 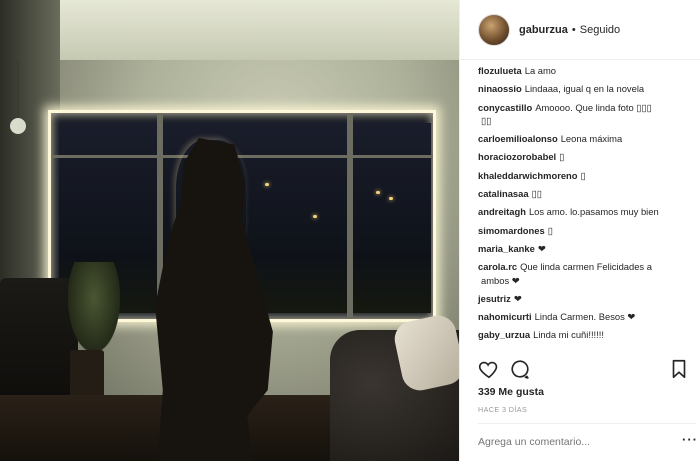 What do you see at coordinates (543, 30) in the screenshot?
I see `post-author-username: gaburzua` at bounding box center [543, 30].